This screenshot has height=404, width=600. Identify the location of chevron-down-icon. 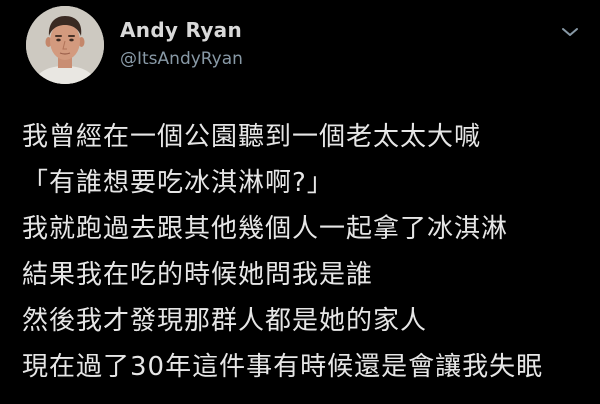
(570, 32).